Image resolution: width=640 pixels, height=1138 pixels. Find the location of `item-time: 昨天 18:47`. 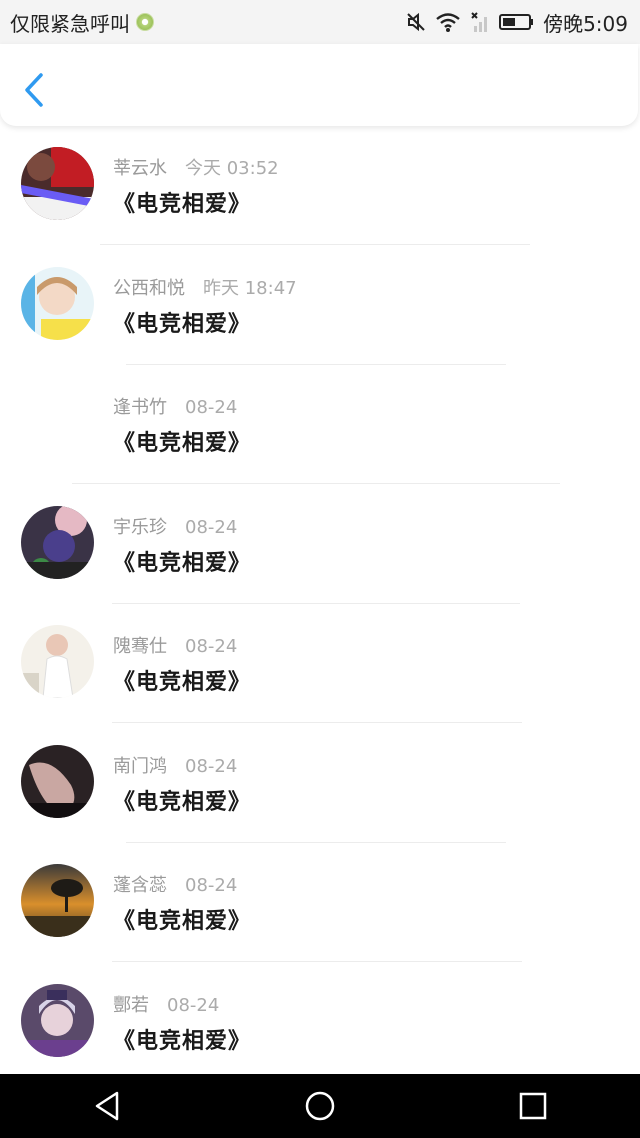

item-time: 昨天 18:47 is located at coordinates (250, 288).